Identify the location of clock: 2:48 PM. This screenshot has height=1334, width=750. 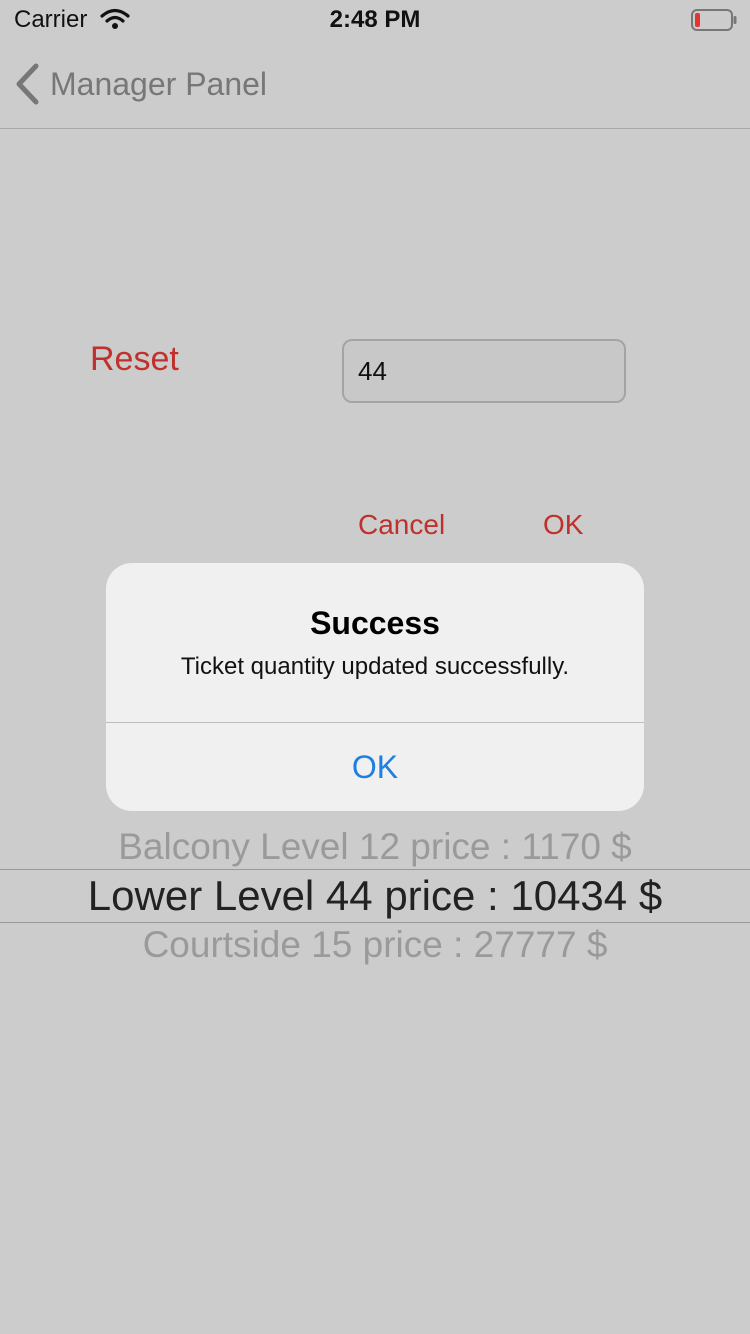
(375, 19).